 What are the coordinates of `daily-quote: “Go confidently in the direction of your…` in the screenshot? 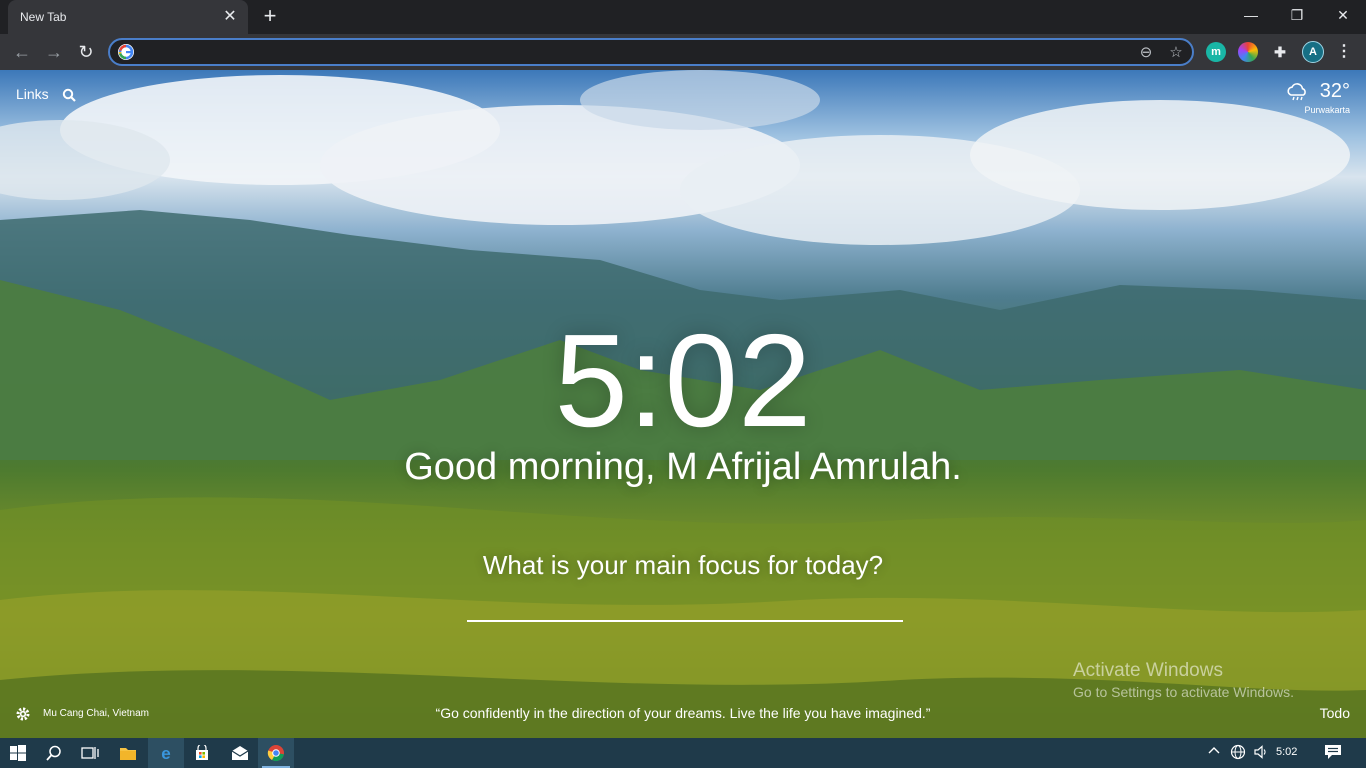 It's located at (683, 713).